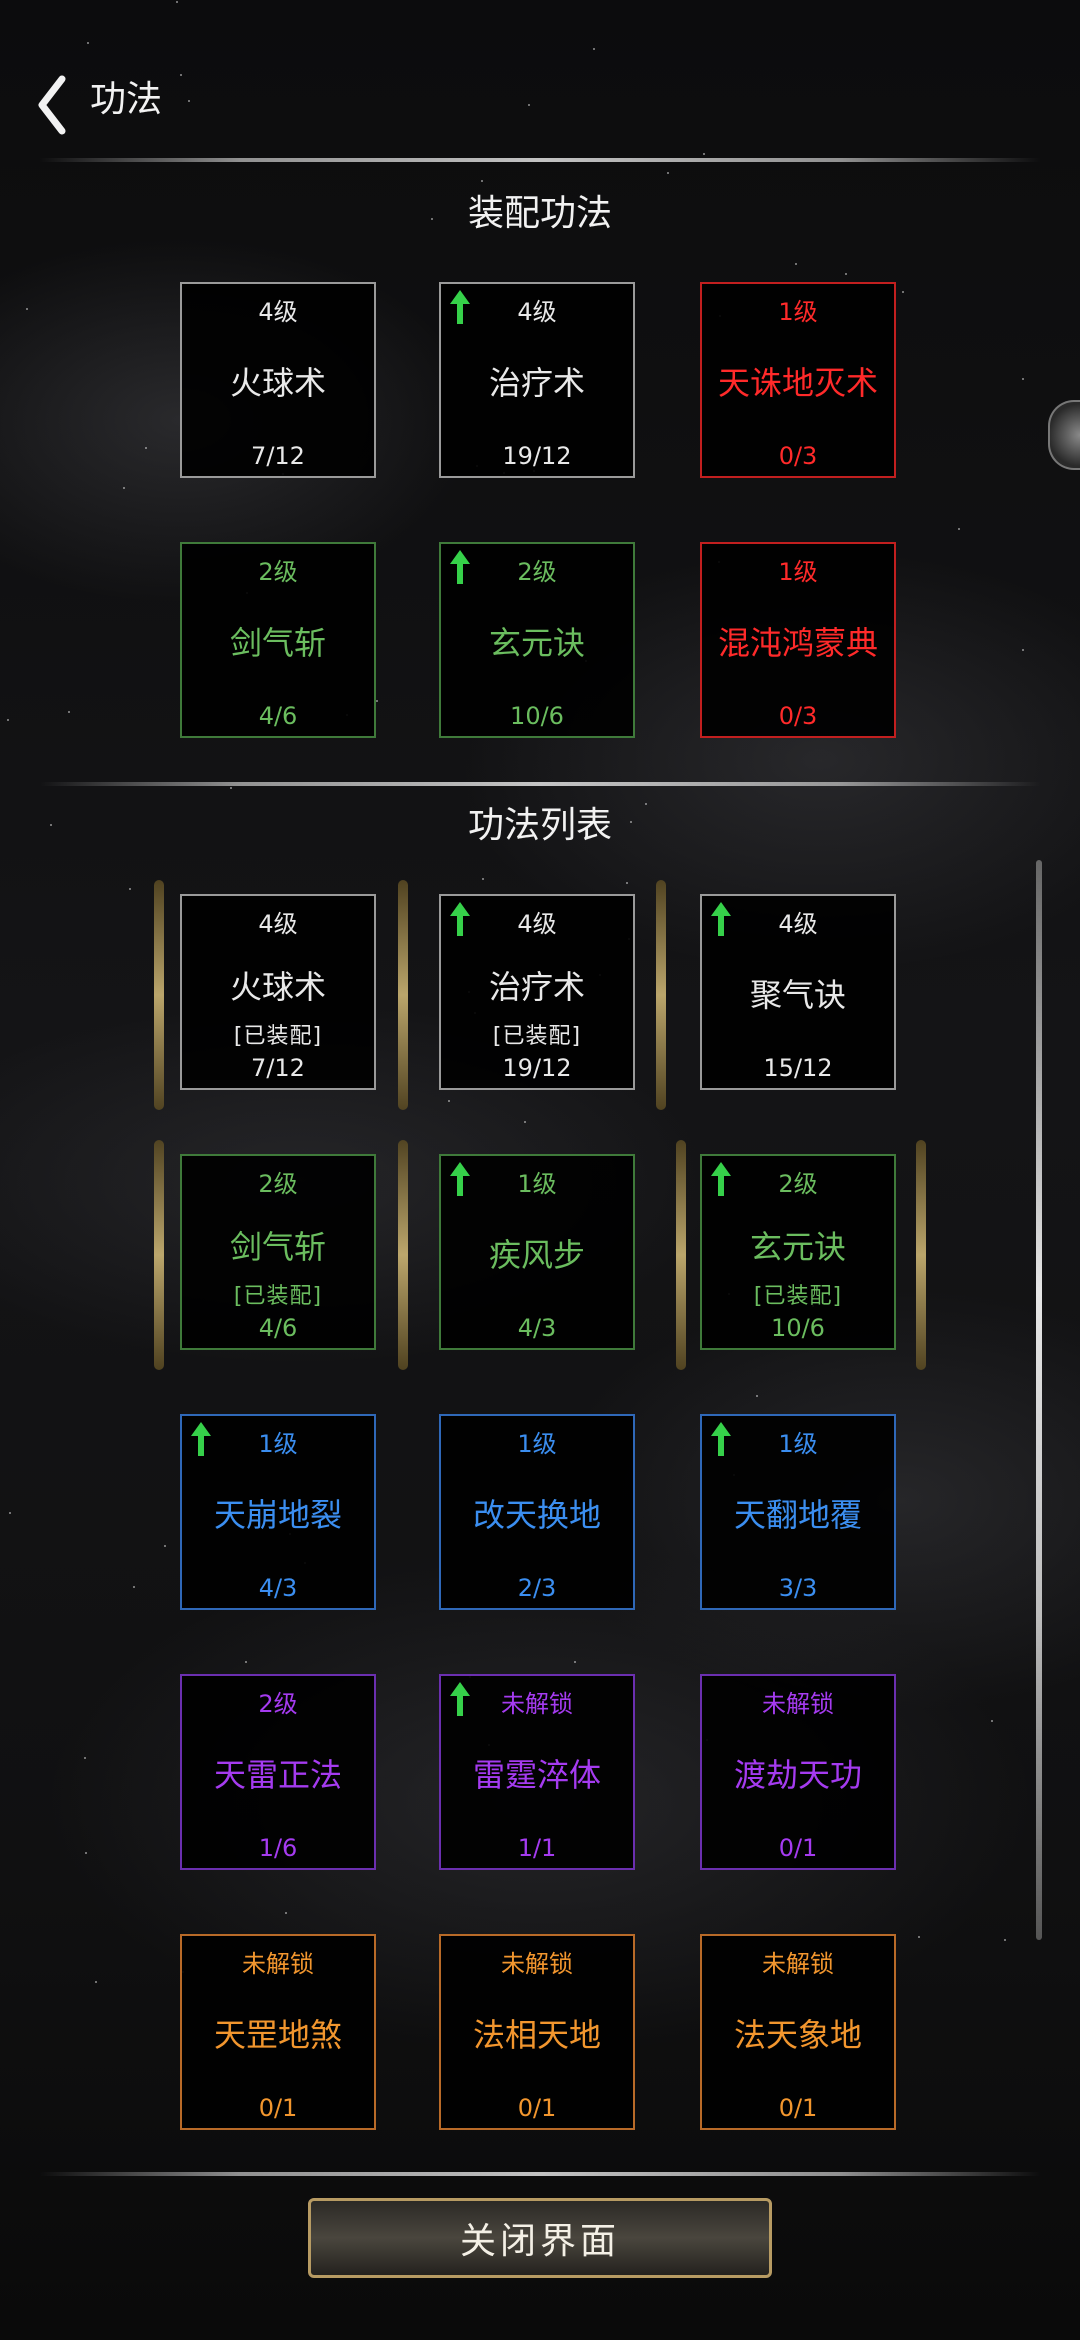 The image size is (1080, 2340). Describe the element at coordinates (126, 99) in the screenshot. I see `page-title: 功法` at that location.